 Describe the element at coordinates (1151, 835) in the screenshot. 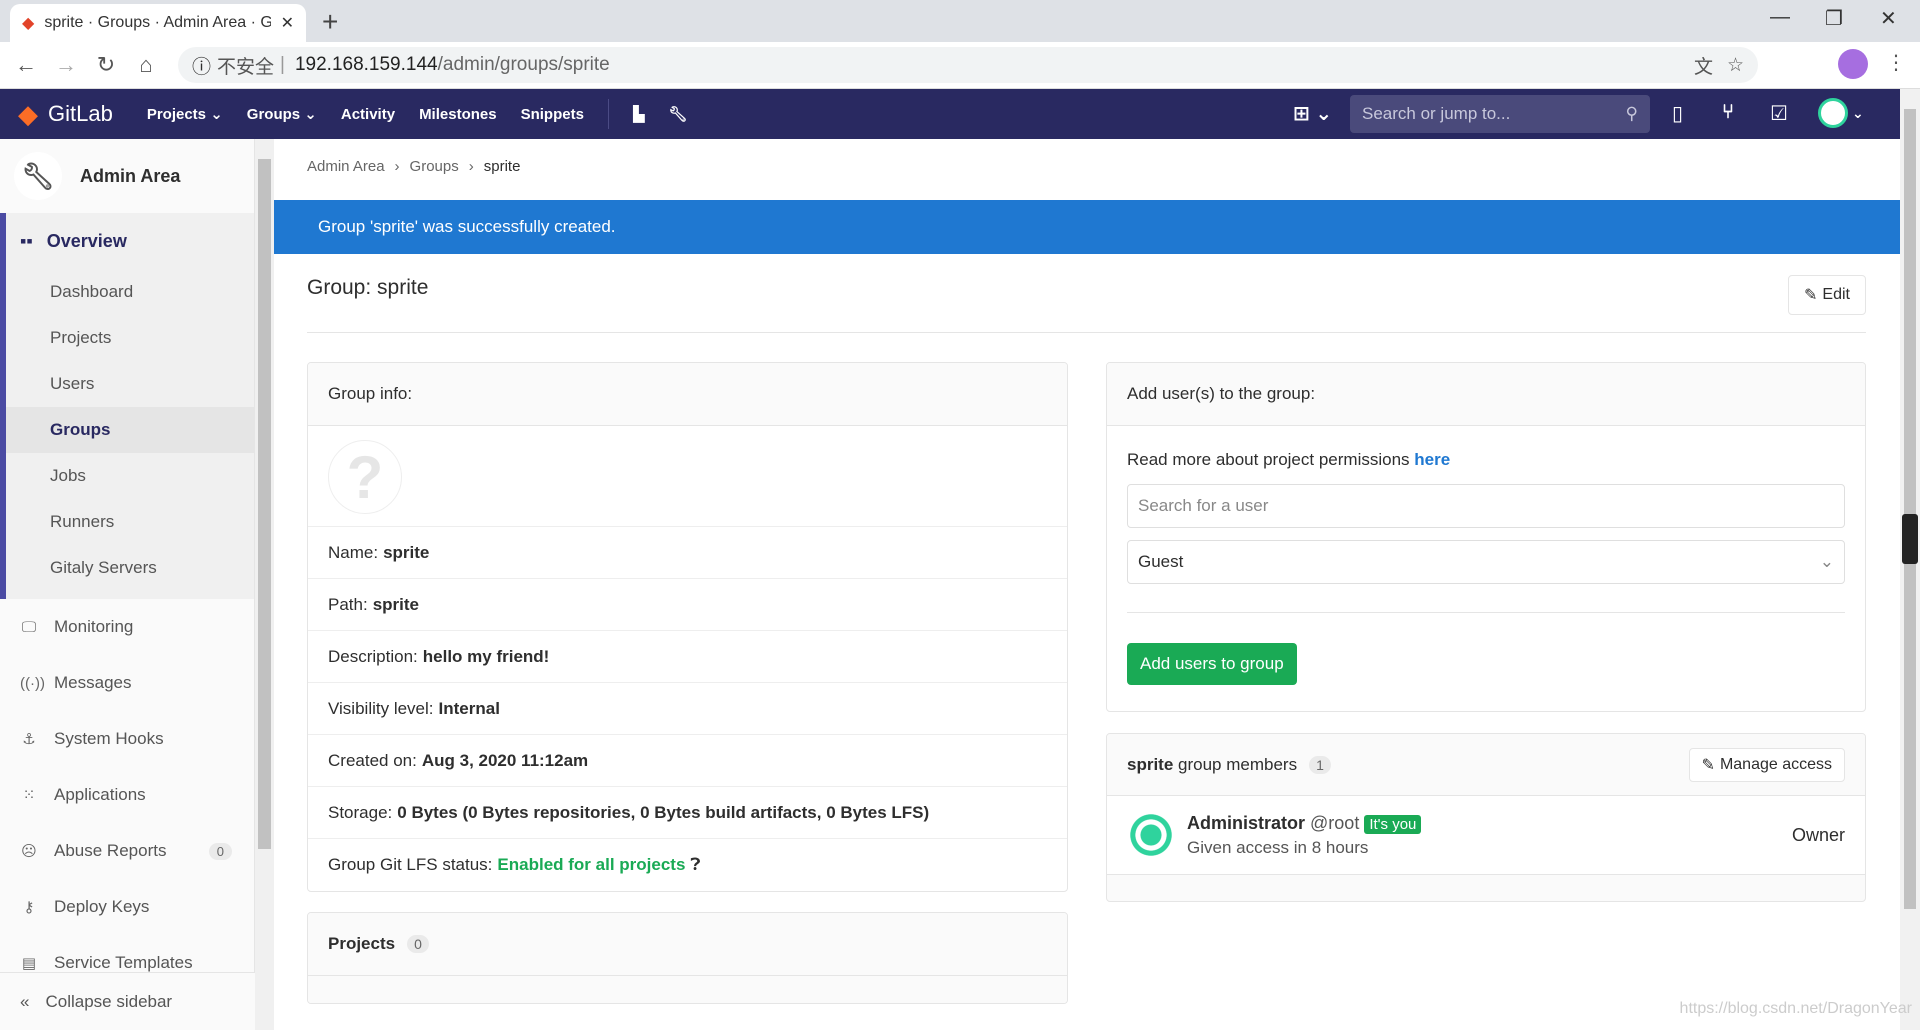

I see `member-avatar` at that location.